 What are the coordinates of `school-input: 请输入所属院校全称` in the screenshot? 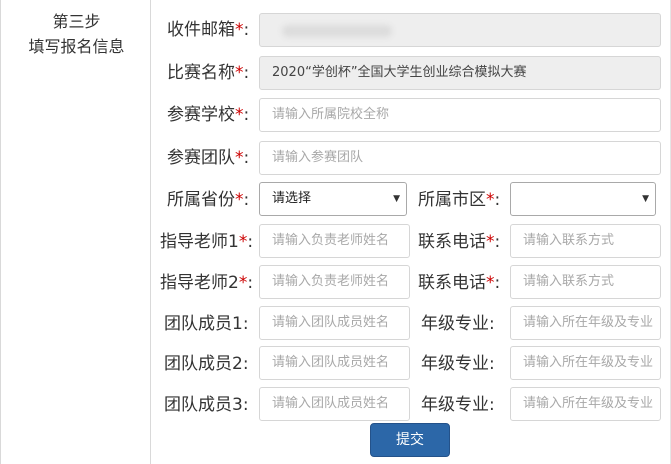 It's located at (460, 115).